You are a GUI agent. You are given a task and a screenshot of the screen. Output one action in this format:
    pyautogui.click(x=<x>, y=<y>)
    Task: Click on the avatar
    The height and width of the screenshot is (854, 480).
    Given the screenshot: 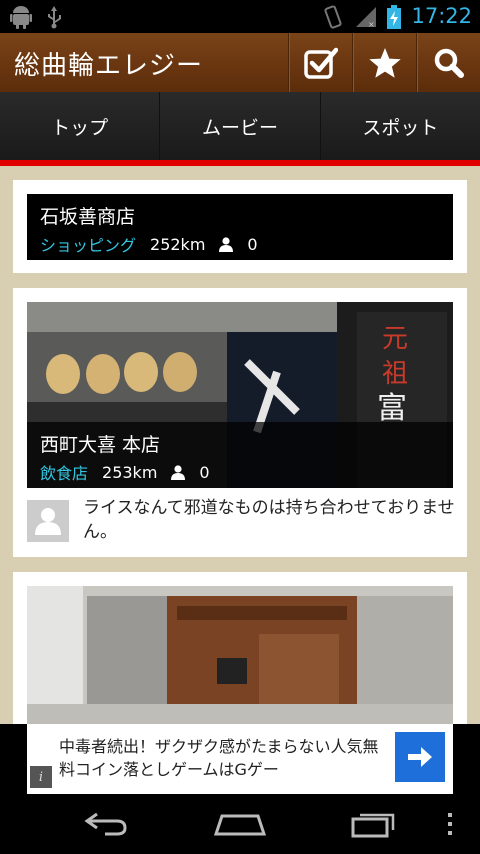 What is the action you would take?
    pyautogui.click(x=48, y=521)
    